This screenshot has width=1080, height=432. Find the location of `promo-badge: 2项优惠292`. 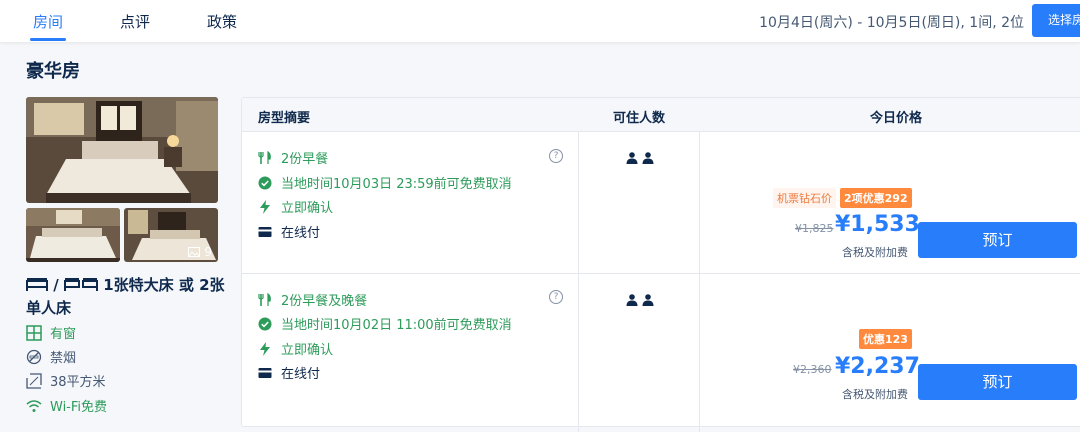

promo-badge: 2项优惠292 is located at coordinates (876, 198).